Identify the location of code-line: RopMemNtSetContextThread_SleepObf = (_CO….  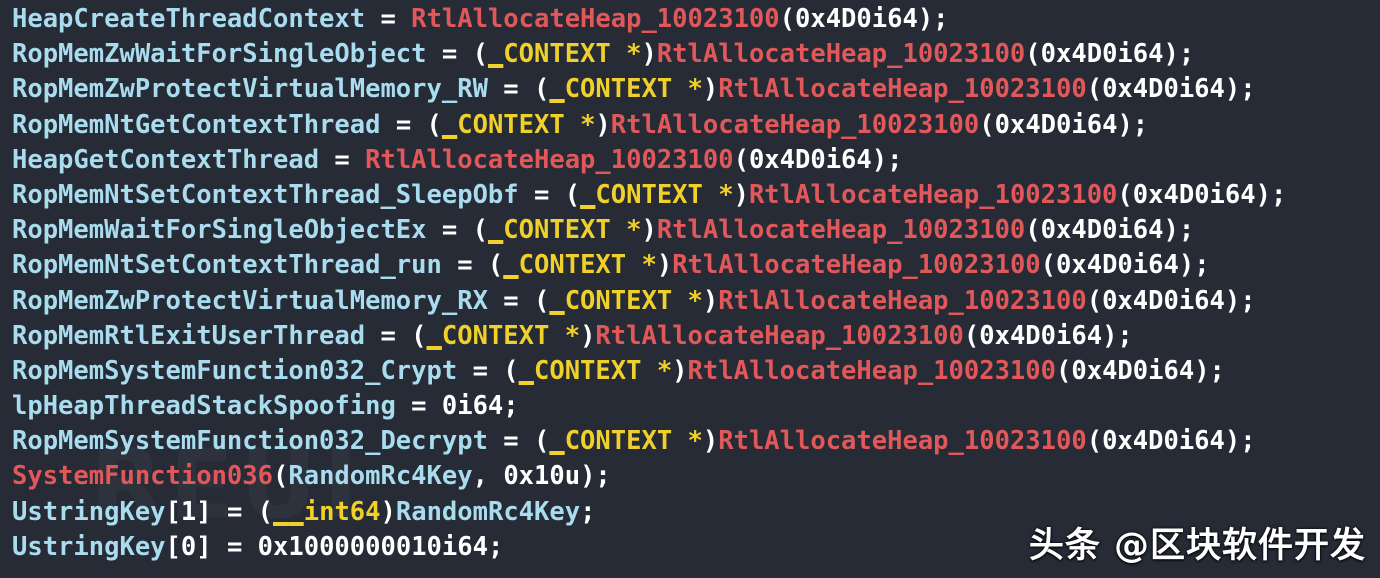
(690, 195).